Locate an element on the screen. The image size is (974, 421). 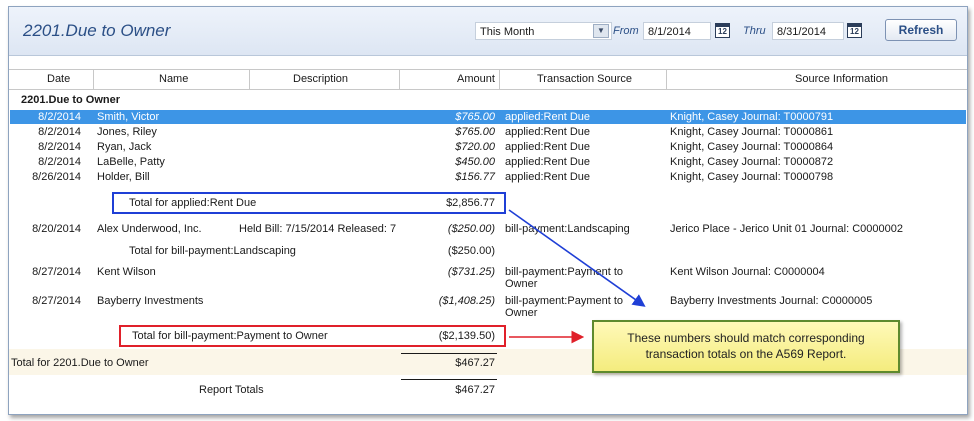
group-total-amount: $467.27 is located at coordinates (475, 363).